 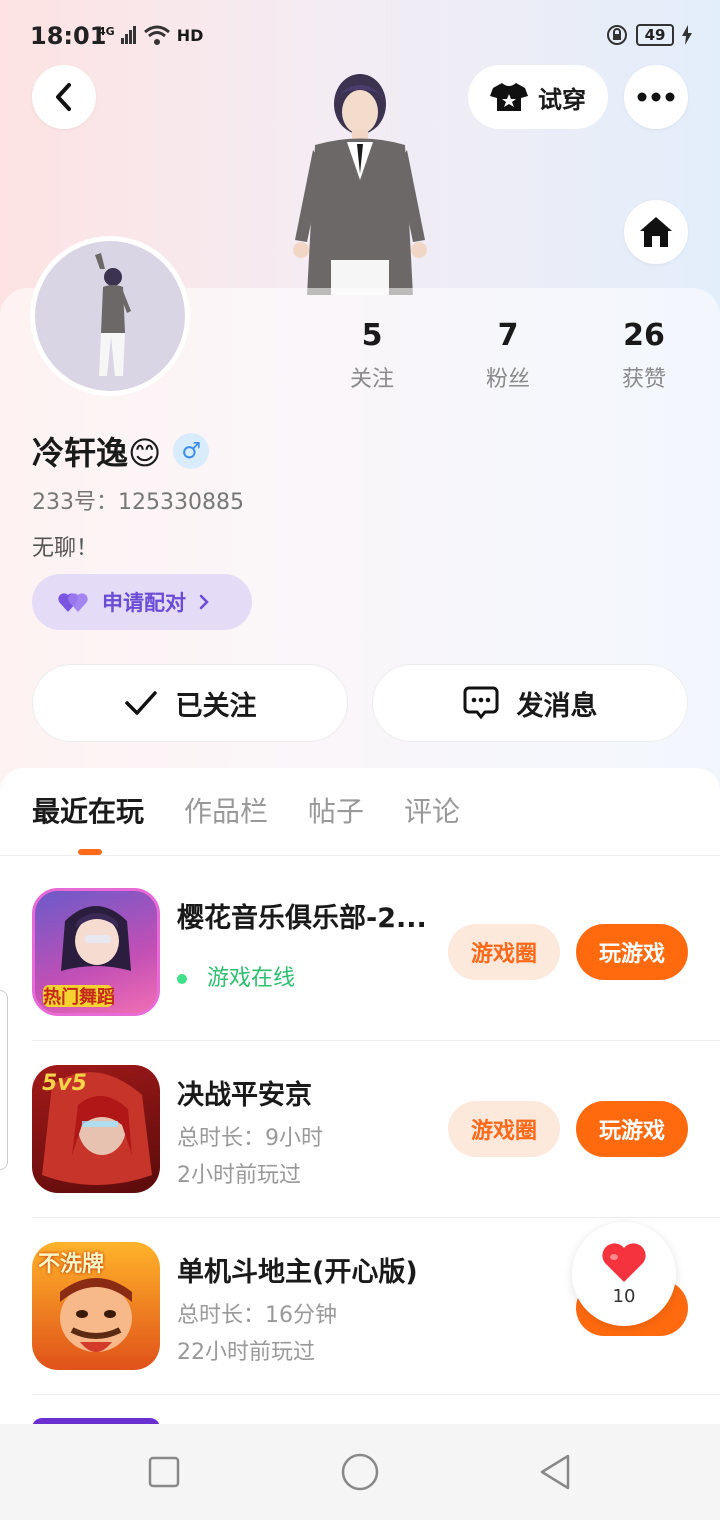 I want to click on avatar-3d-figure, so click(x=360, y=182).